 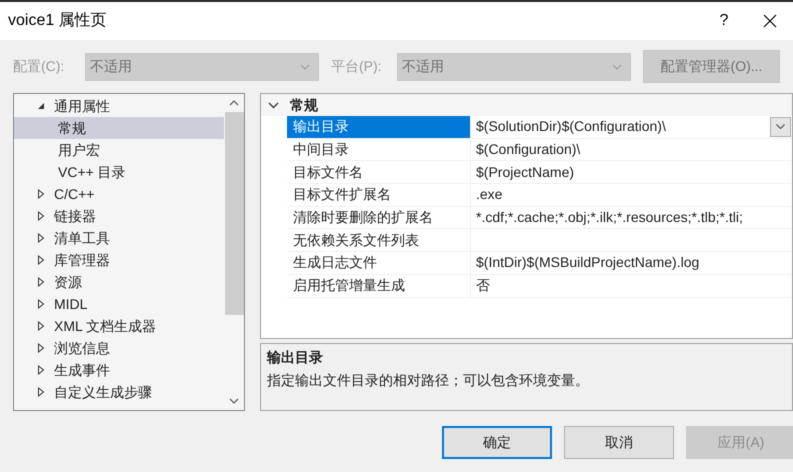 What do you see at coordinates (57, 21) in the screenshot?
I see `window-title: voice1 属性页` at bounding box center [57, 21].